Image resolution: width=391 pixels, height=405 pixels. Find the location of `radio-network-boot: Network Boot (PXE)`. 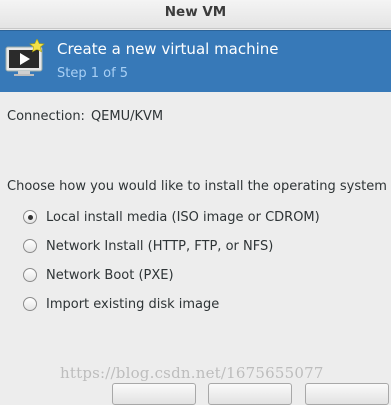

radio-network-boot: Network Boot (PXE) is located at coordinates (98, 275).